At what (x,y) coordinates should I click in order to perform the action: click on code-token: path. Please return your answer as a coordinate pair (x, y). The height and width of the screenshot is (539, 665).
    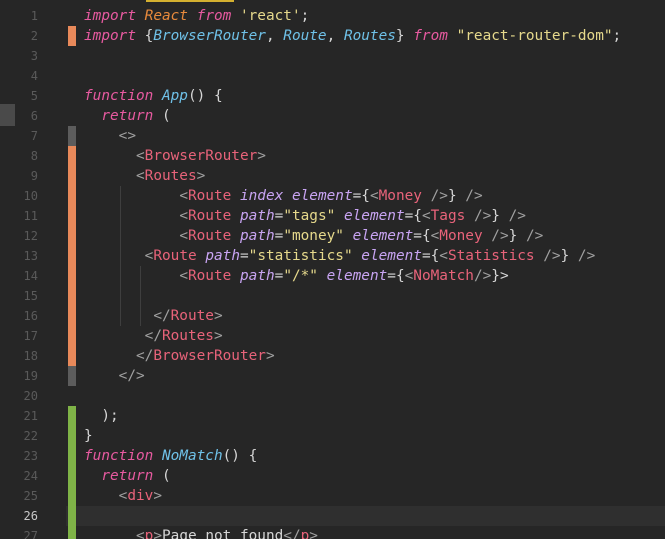
    Looking at the image, I should click on (257, 216).